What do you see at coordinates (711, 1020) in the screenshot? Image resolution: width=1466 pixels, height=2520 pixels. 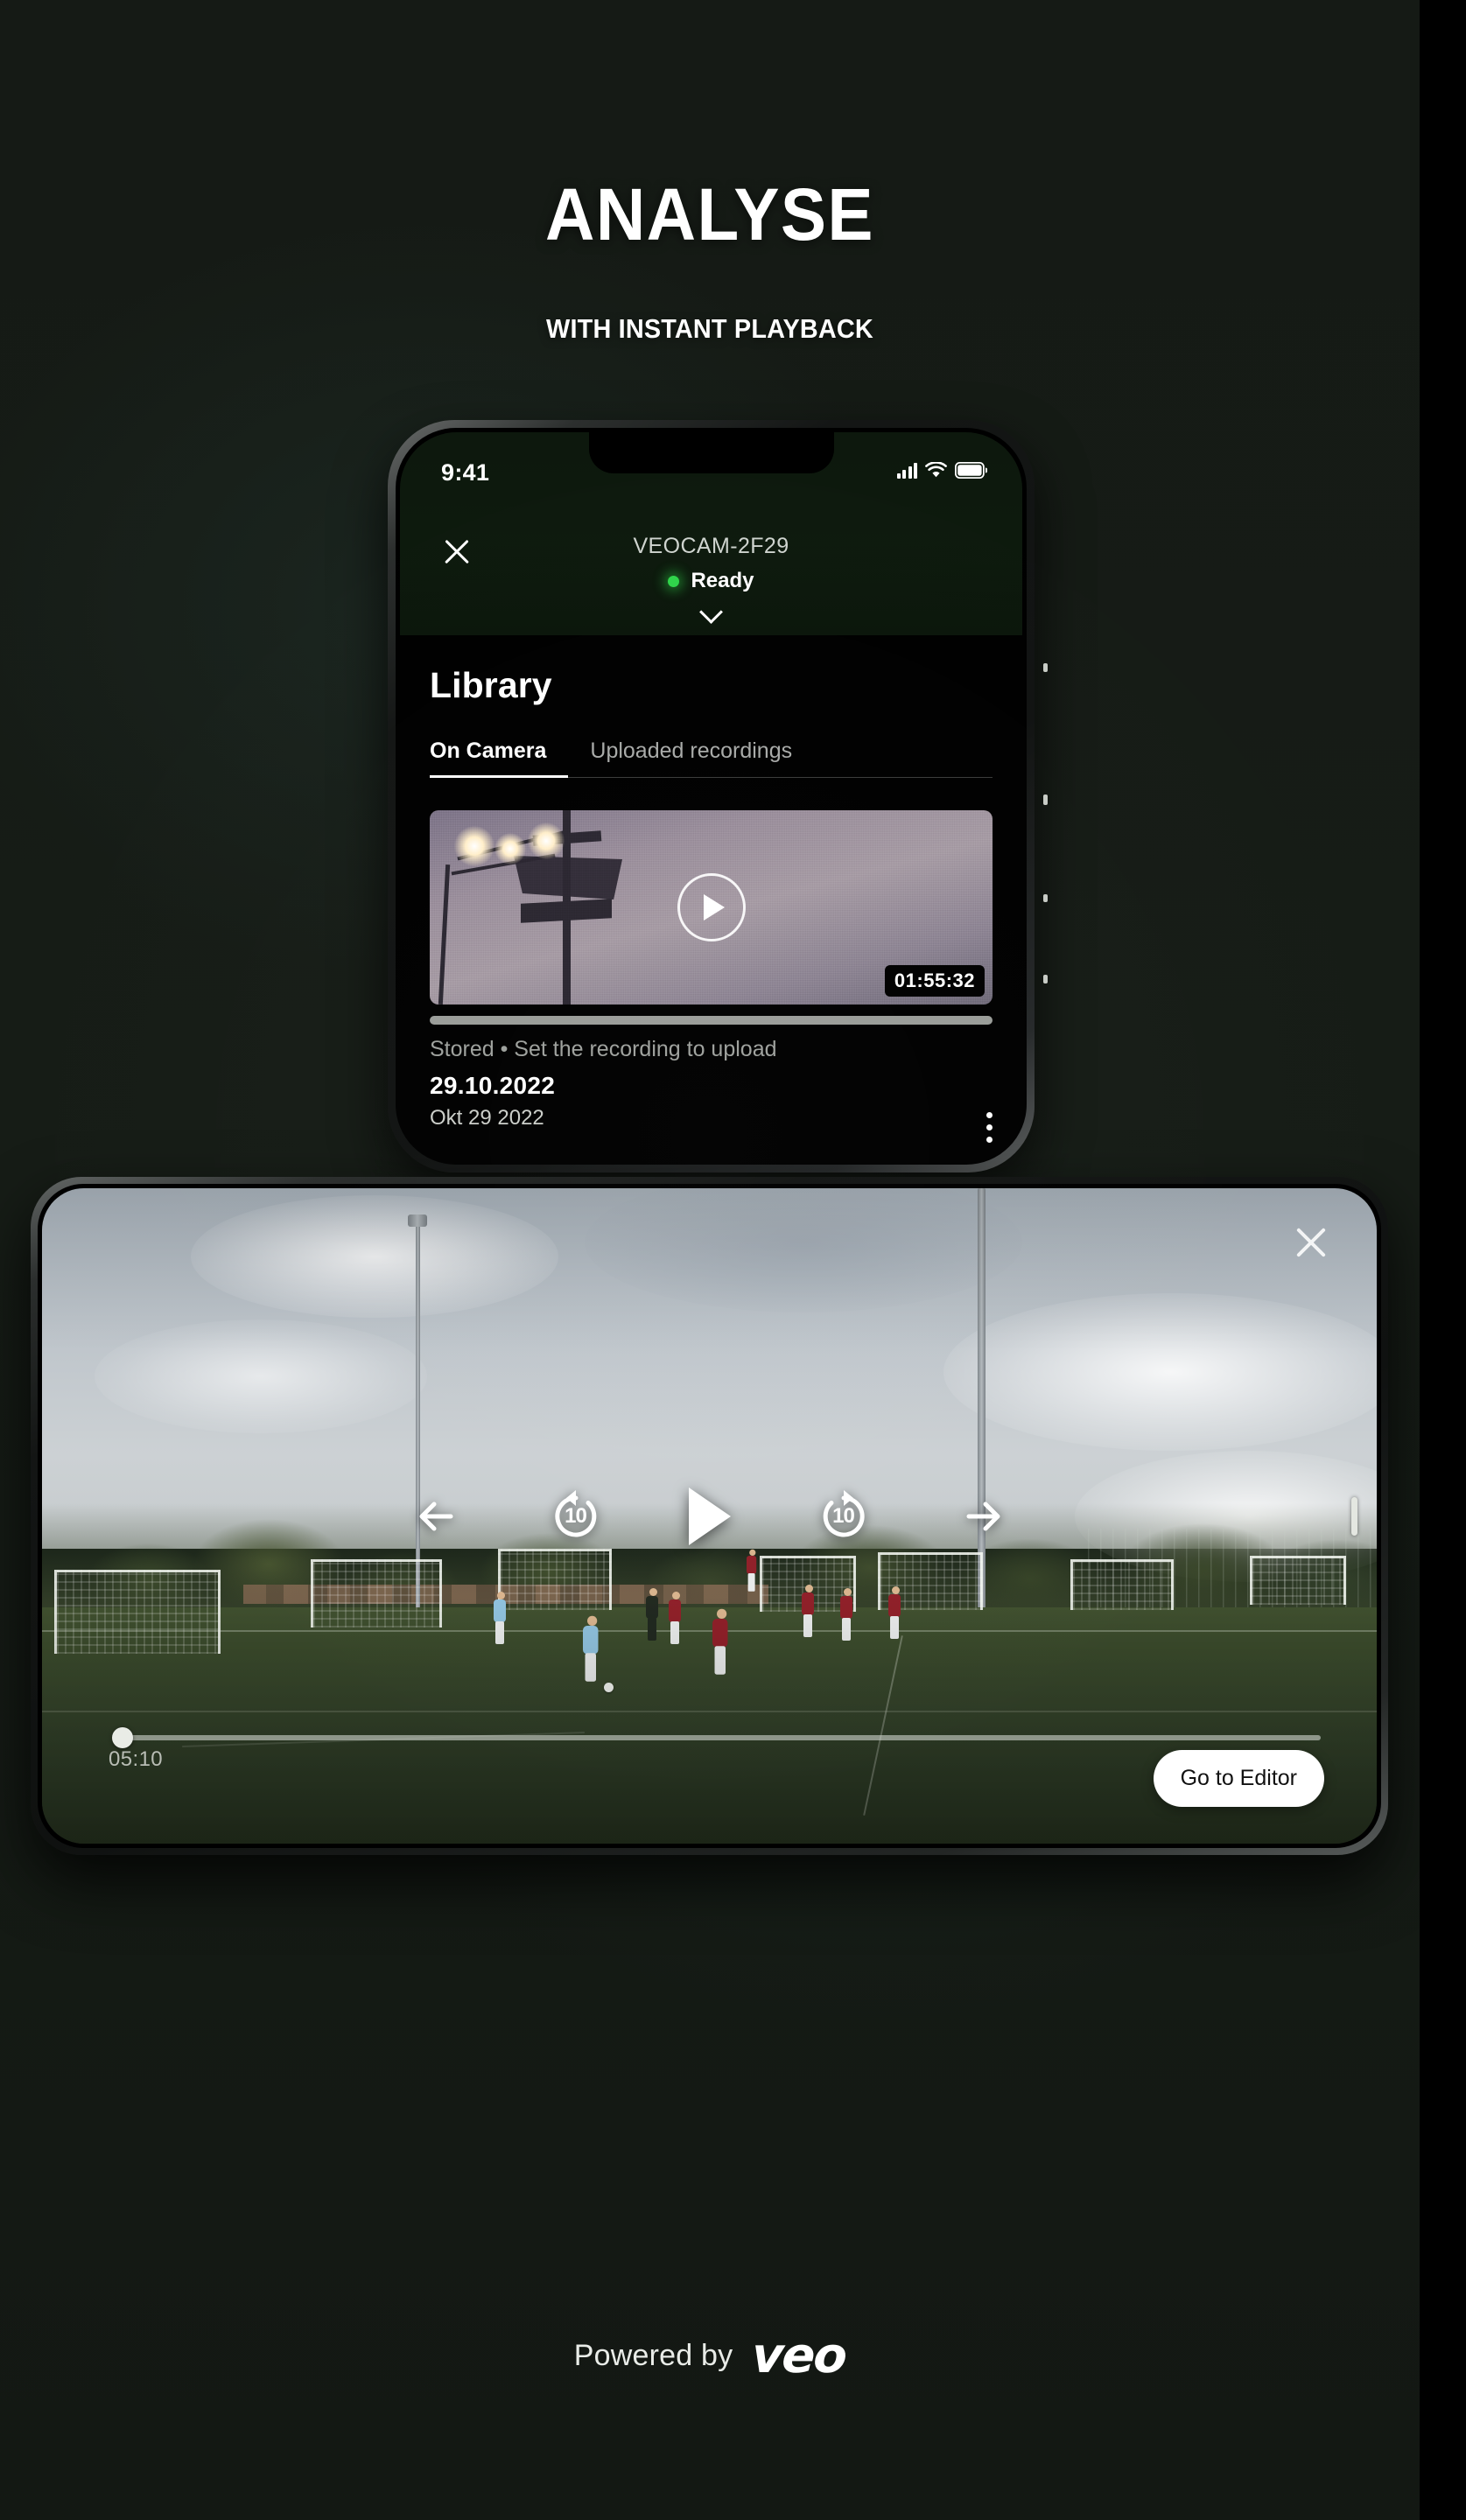 I see `upload-progress-bar` at bounding box center [711, 1020].